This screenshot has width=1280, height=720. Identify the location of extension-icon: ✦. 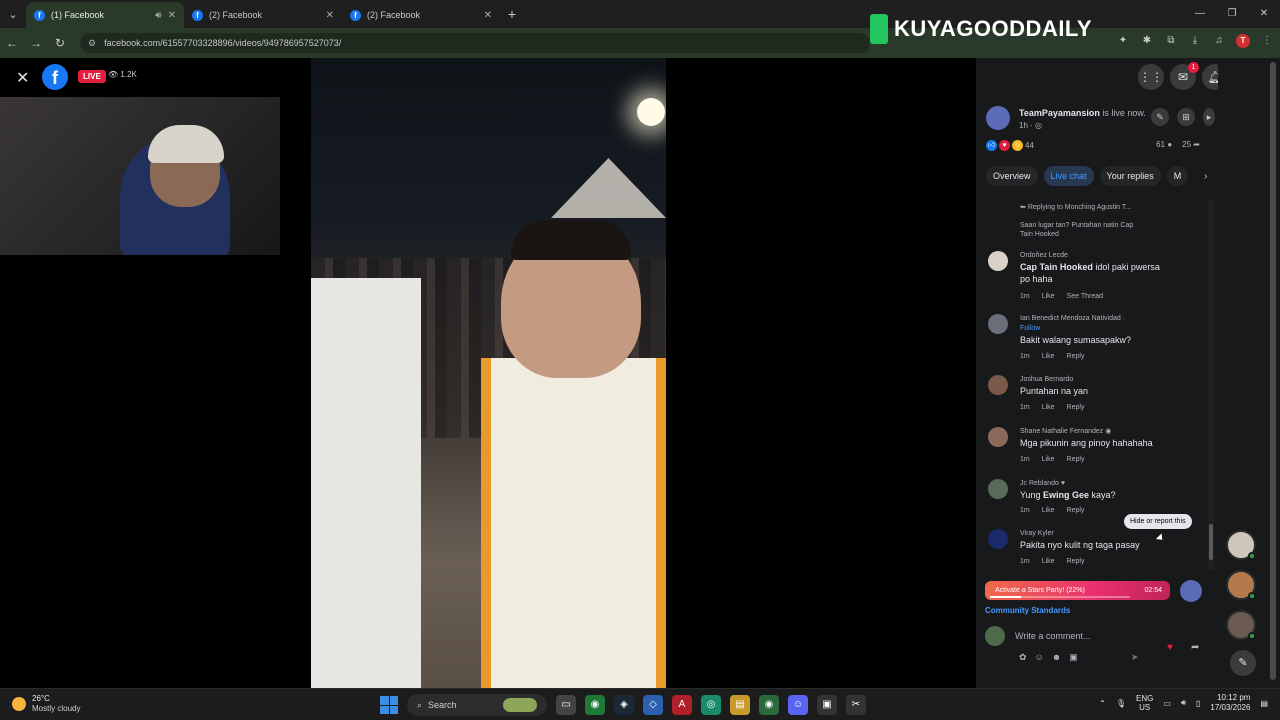
(1123, 41).